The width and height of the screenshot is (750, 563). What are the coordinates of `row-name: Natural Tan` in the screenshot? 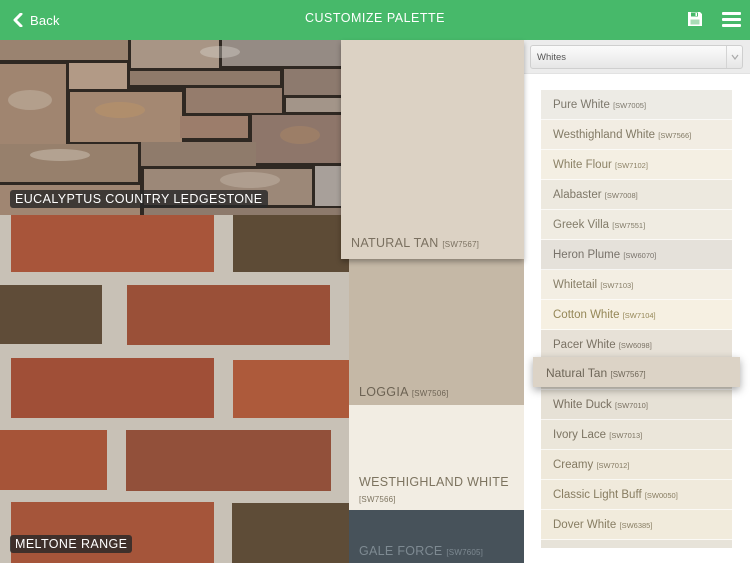 It's located at (577, 373).